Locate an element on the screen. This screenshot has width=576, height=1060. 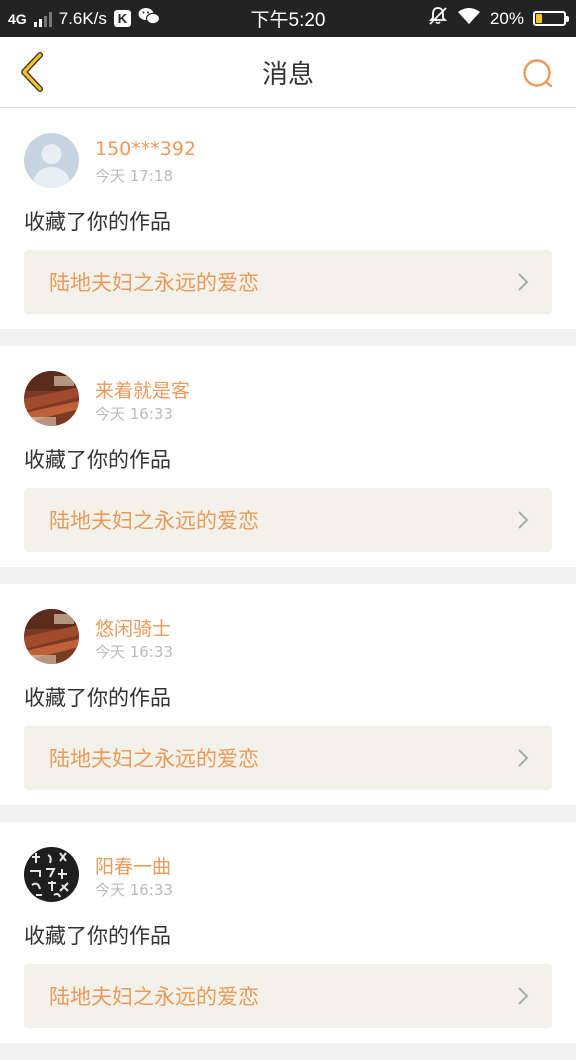
battery-percent: 20% is located at coordinates (506, 18).